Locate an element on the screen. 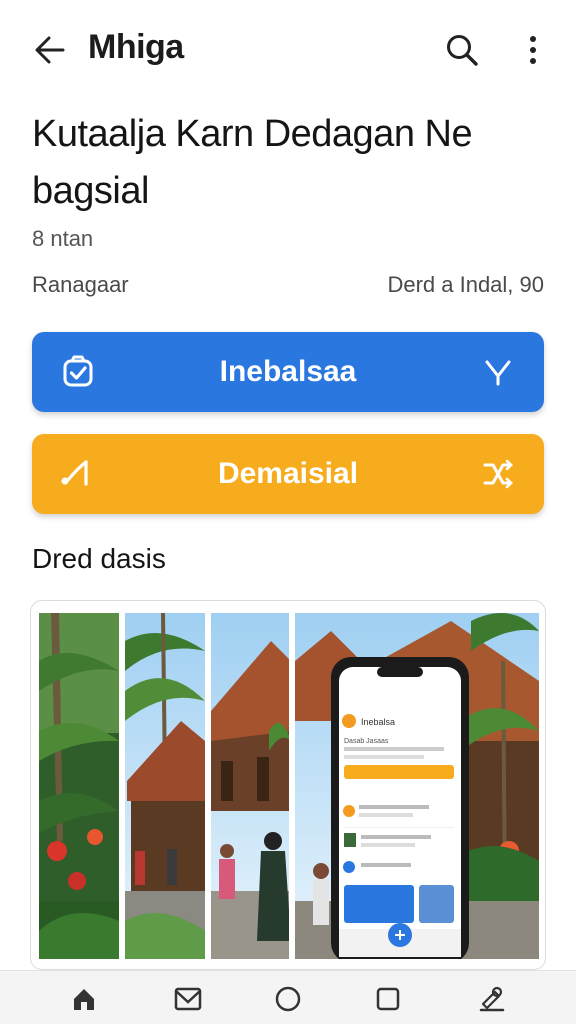 This screenshot has width=576, height=1024. person-edit-icon is located at coordinates (492, 999).